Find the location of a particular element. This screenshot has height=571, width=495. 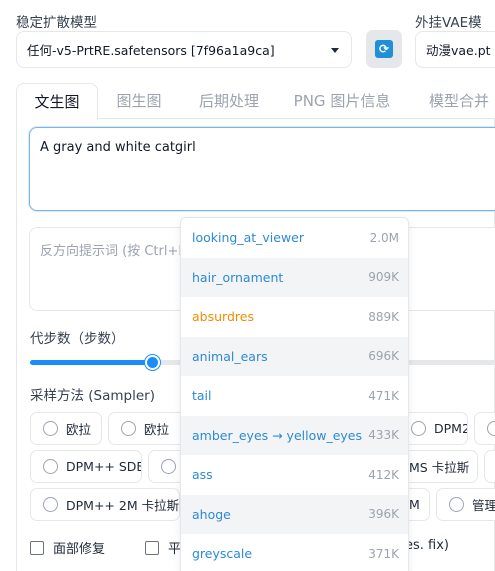

autocomplete-count: 371K is located at coordinates (383, 553).